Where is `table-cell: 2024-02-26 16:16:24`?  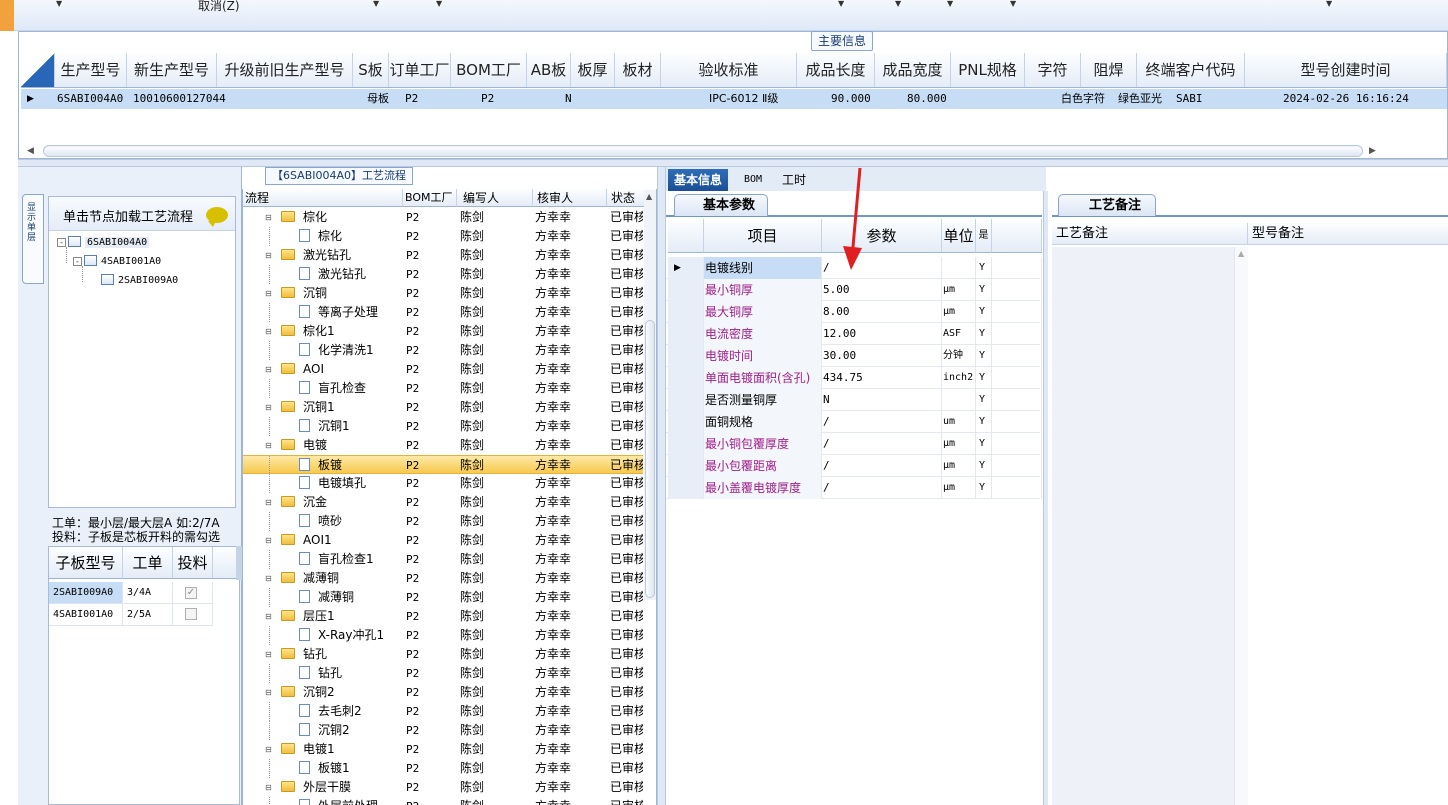
table-cell: 2024-02-26 16:16:24 is located at coordinates (1346, 99).